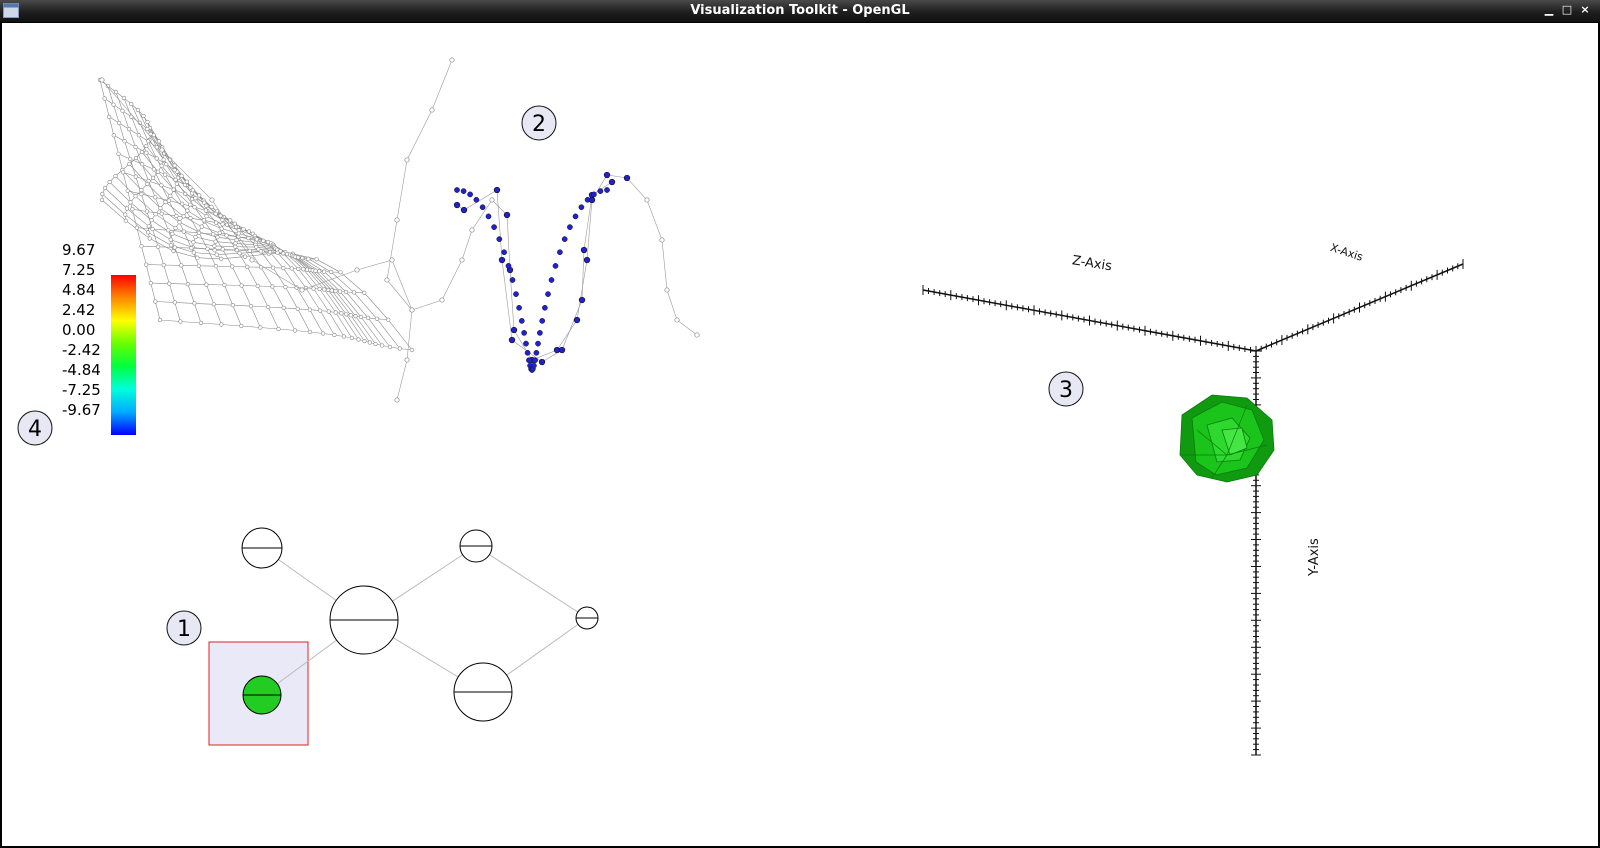 This screenshot has width=1600, height=848. I want to click on marker-1: 1, so click(184, 628).